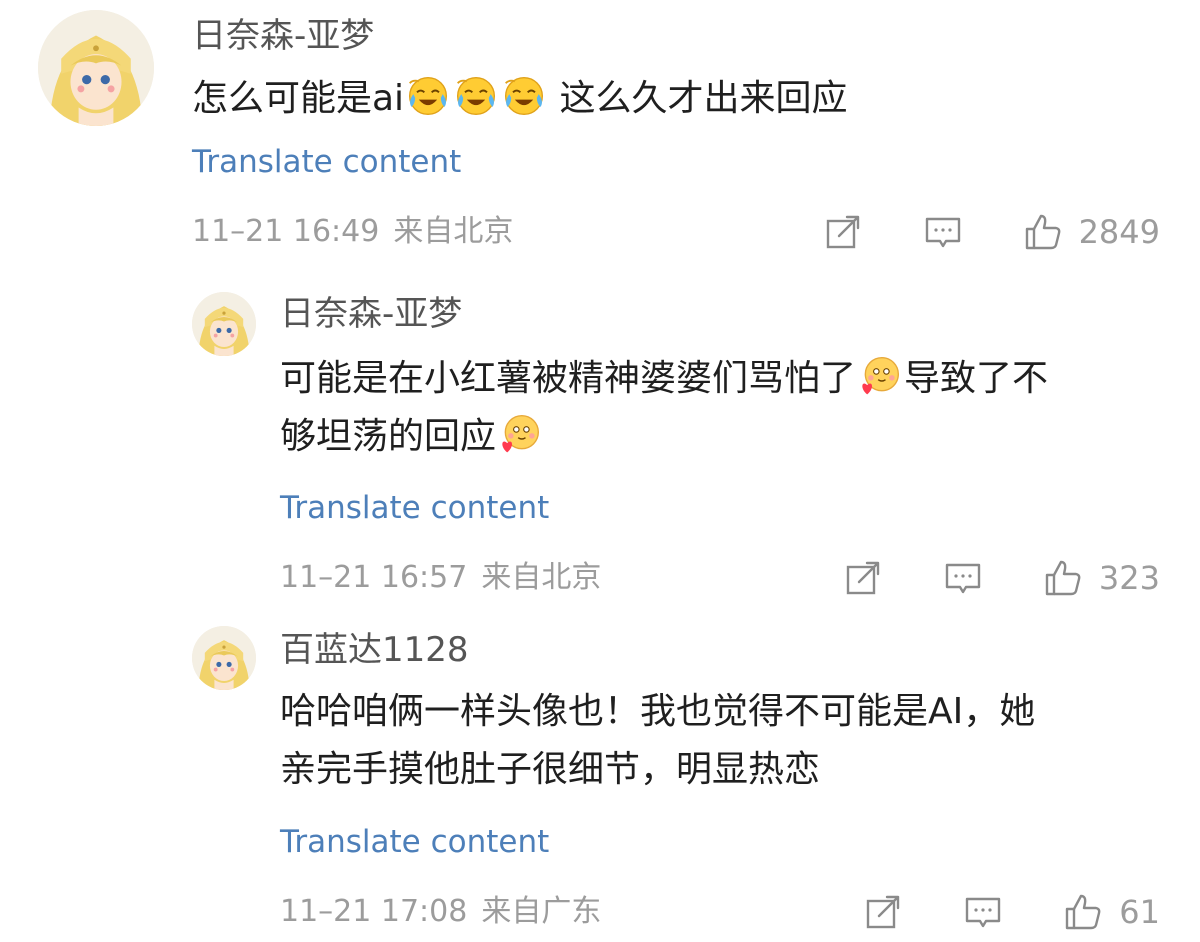  I want to click on comment-actions: 323, so click(1001, 578).